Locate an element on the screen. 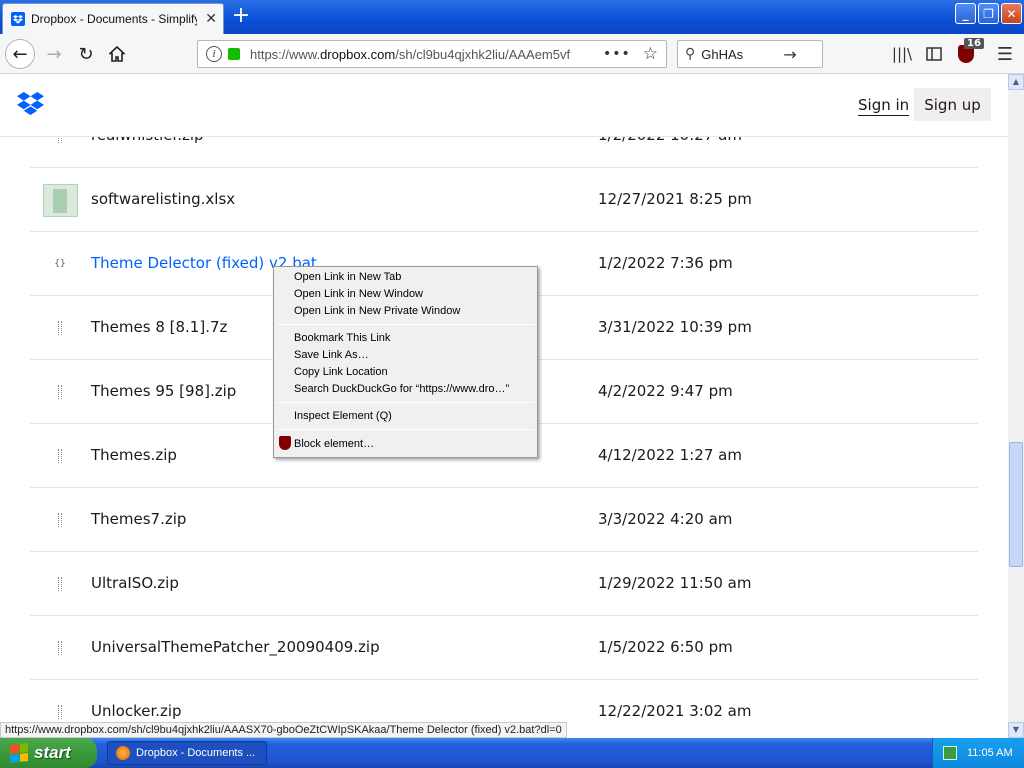  file-date: 1/2/2022 7:36 pm is located at coordinates (665, 263).